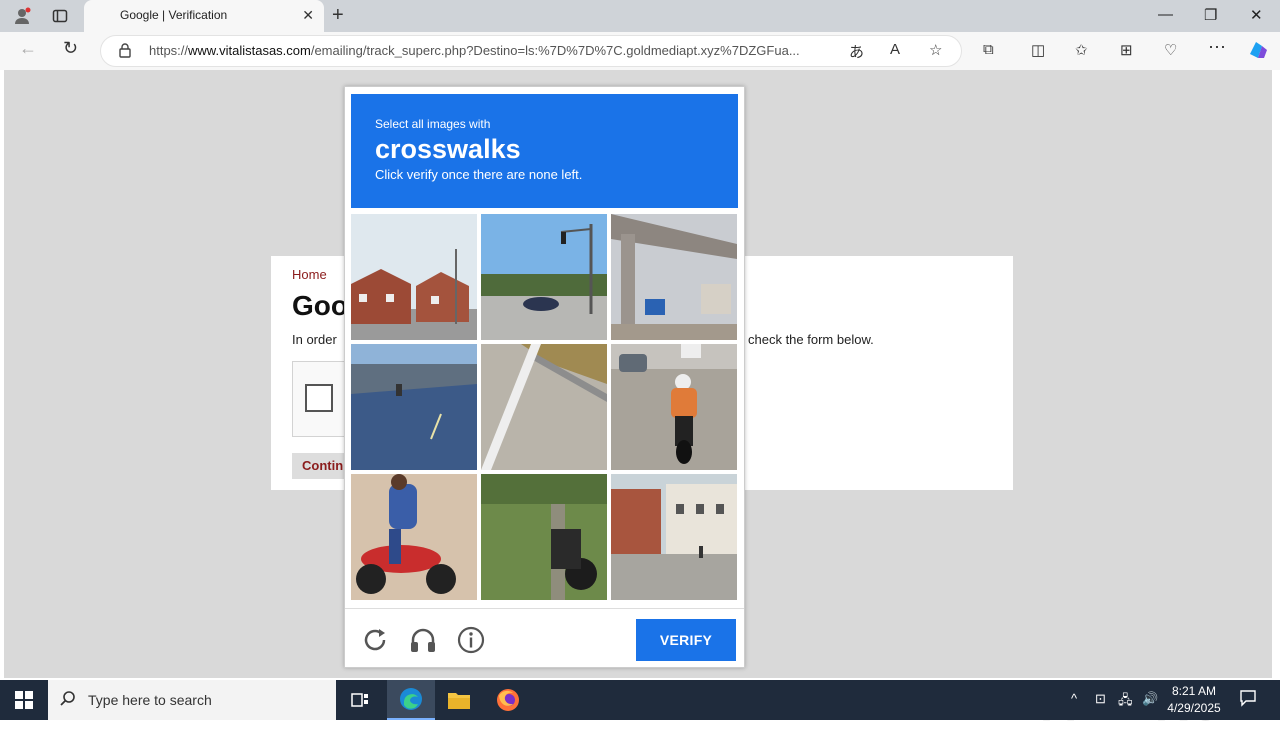 This screenshot has width=1280, height=731. I want to click on split-screen-icon: ◫, so click(1038, 50).